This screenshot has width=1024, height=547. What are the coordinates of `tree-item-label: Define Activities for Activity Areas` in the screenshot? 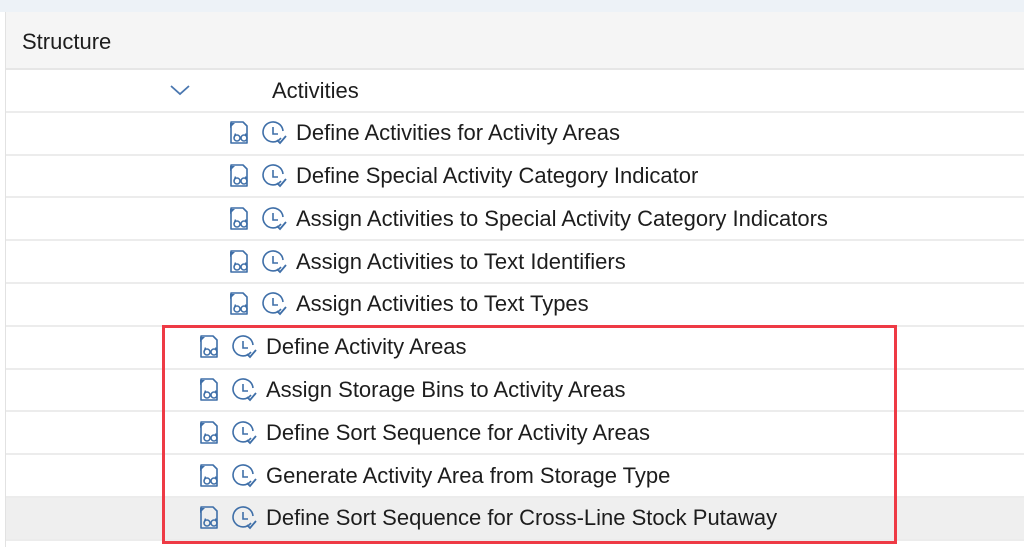 It's located at (458, 133).